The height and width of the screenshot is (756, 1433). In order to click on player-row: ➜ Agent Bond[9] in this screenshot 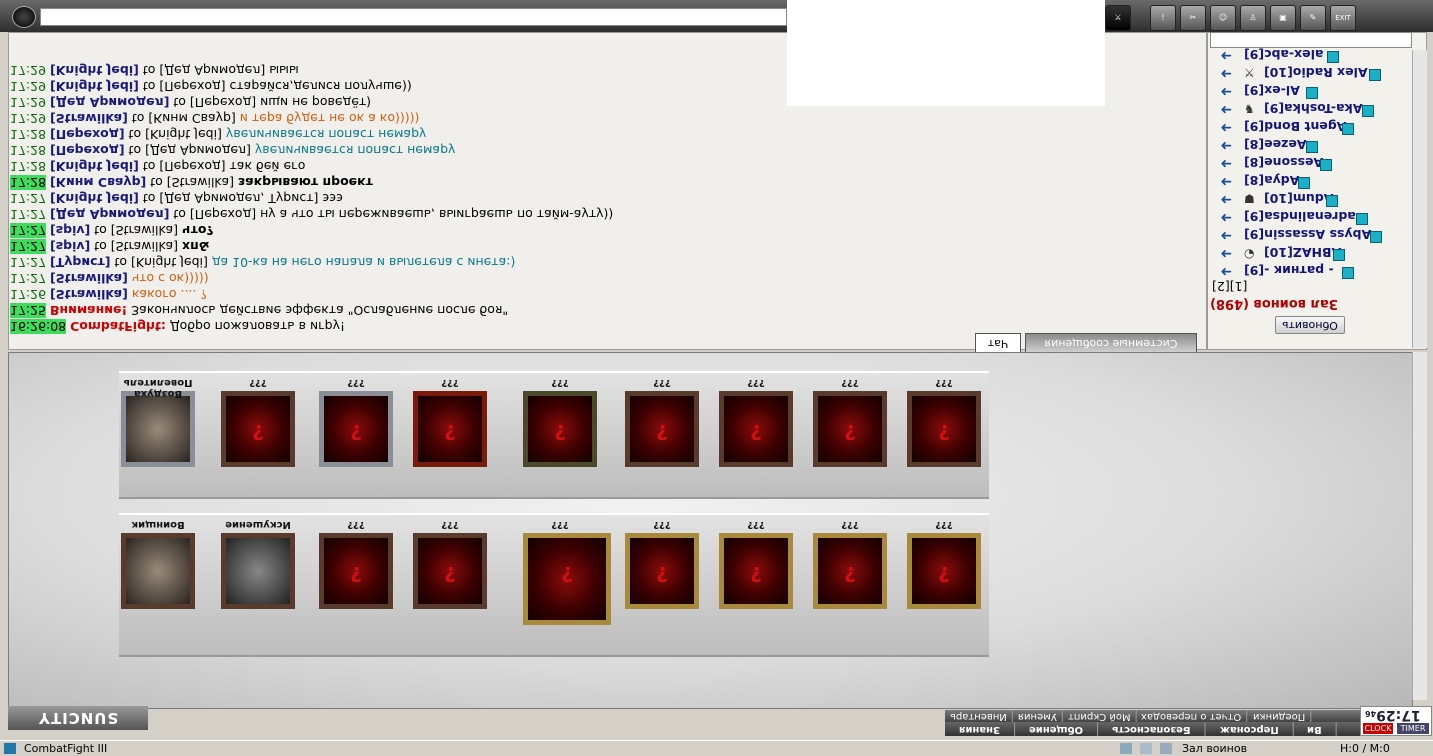, I will do `click(1312, 128)`.